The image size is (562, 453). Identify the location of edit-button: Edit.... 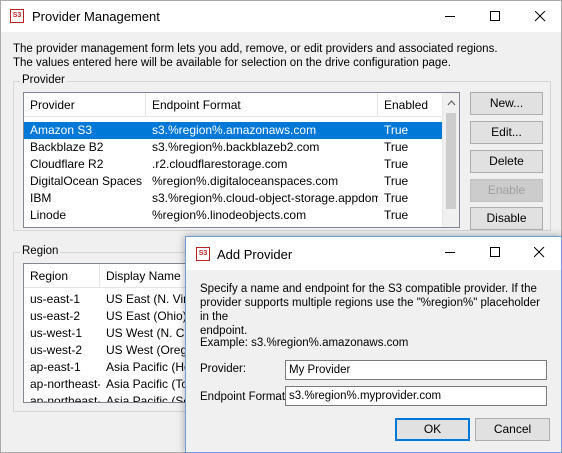
(506, 132).